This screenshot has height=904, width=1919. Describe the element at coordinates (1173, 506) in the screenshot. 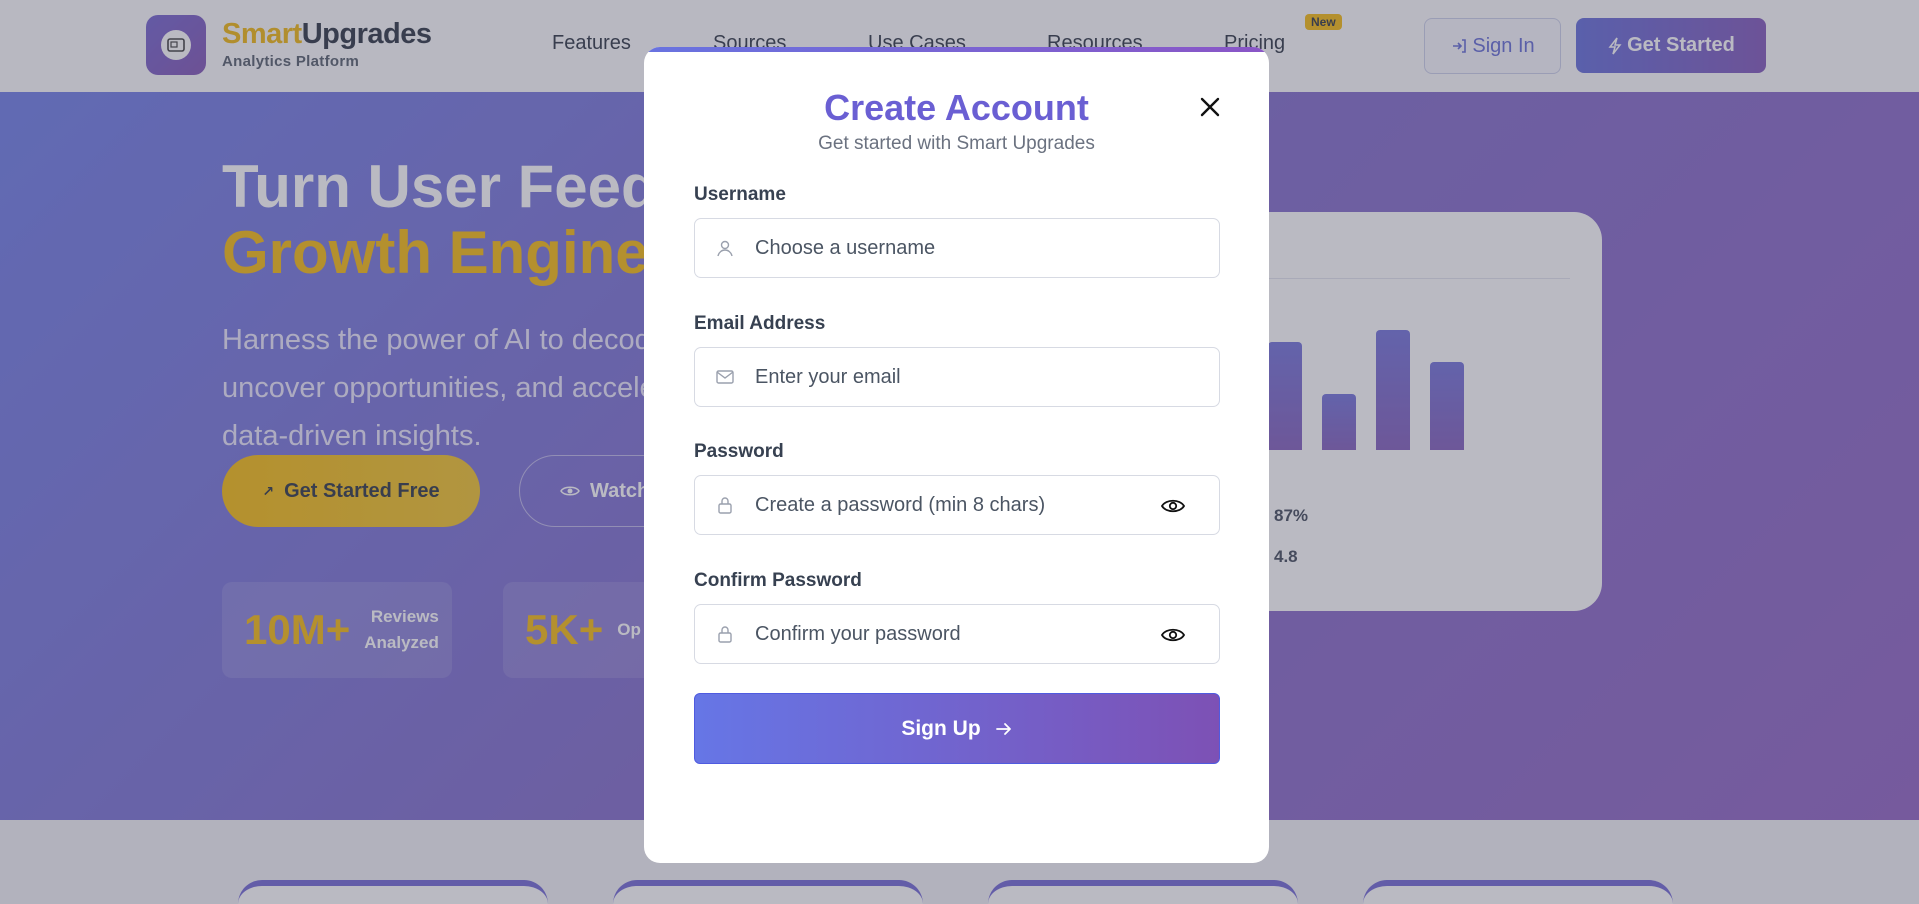

I see `show-password-icon` at that location.